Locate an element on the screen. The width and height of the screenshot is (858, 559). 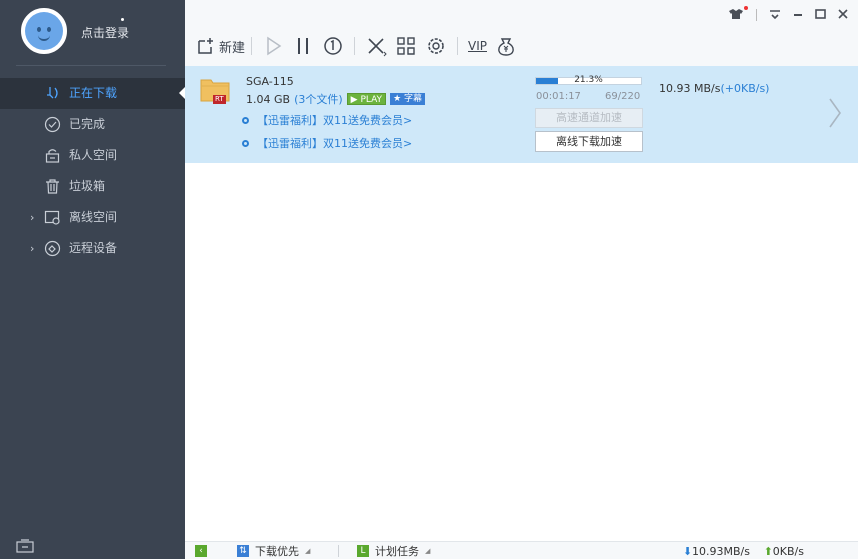
sidebar-nav: 正在下载 已完成 私人空间 垃圾箱 › 离线空间 › 远程设备 is located at coordinates (92, 171).